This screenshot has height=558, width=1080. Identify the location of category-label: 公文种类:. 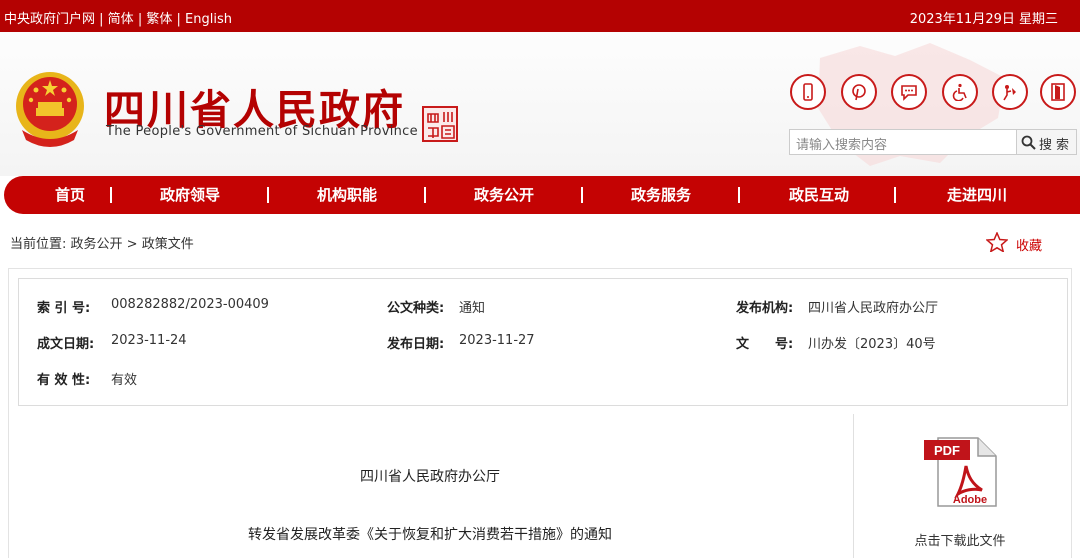
(416, 308).